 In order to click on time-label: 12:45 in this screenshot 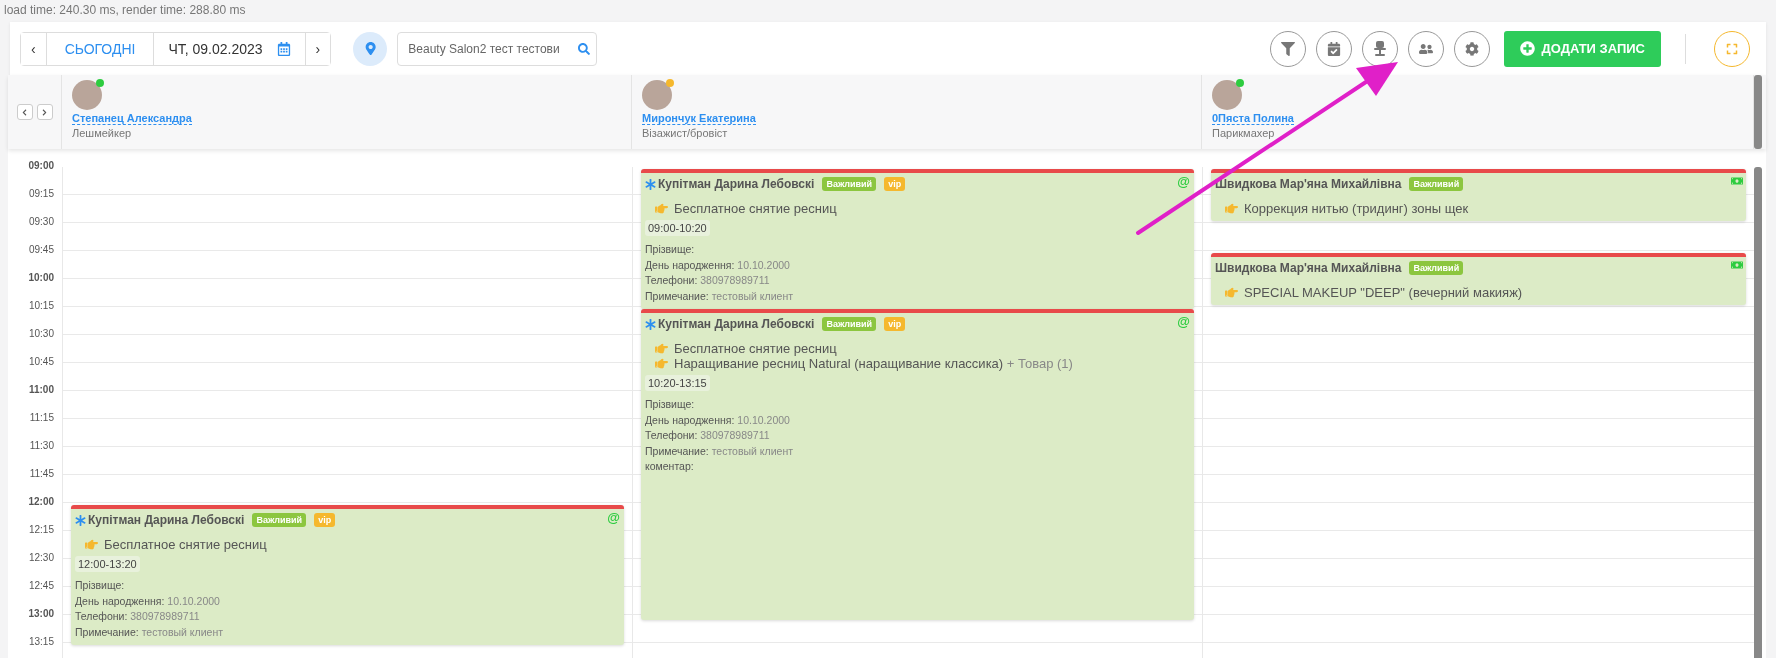, I will do `click(41, 585)`.